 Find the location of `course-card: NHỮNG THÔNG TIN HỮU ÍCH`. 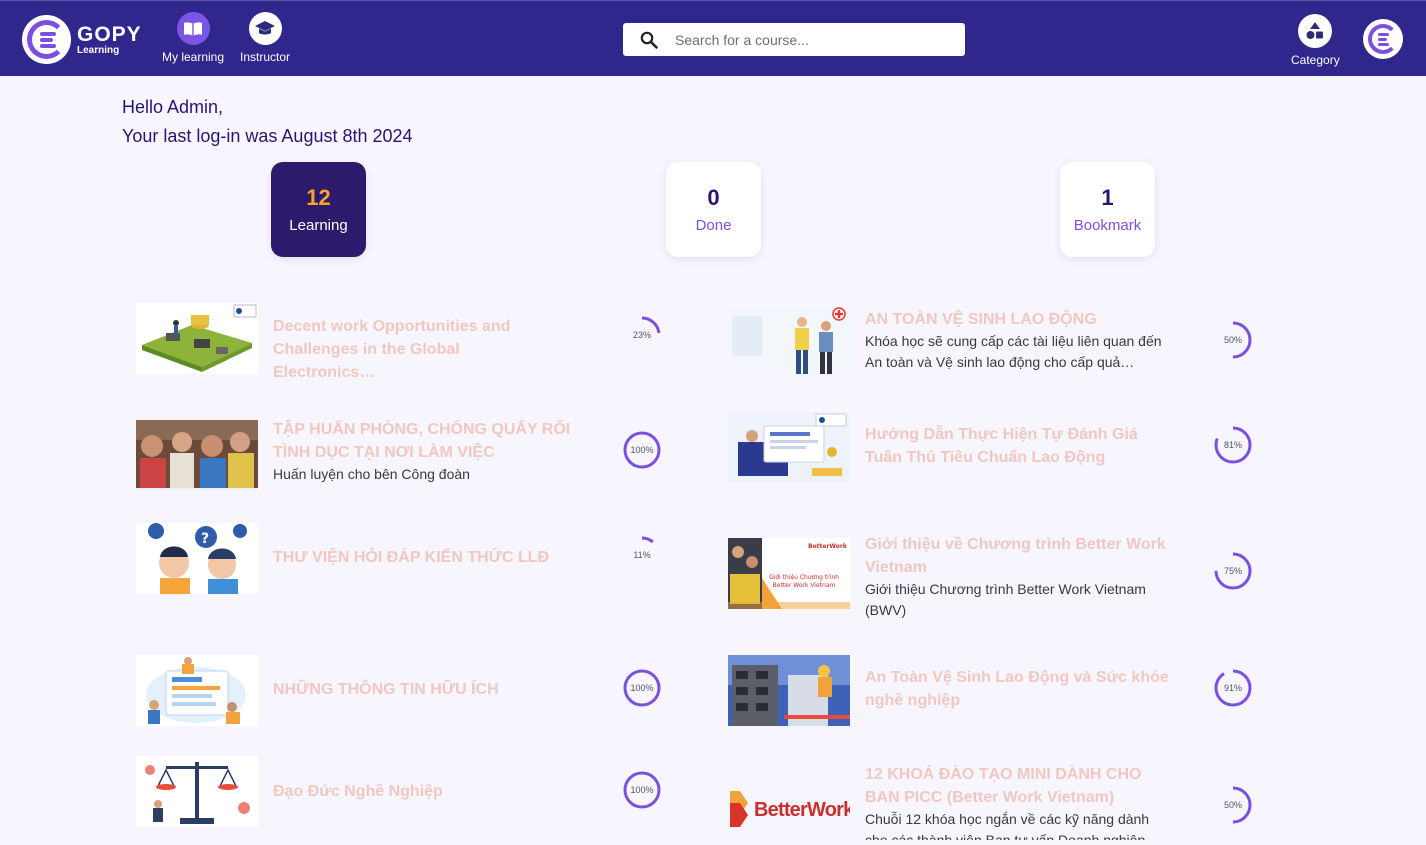

course-card: NHỮNG THÔNG TIN HỮU ÍCH is located at coordinates (349, 690).